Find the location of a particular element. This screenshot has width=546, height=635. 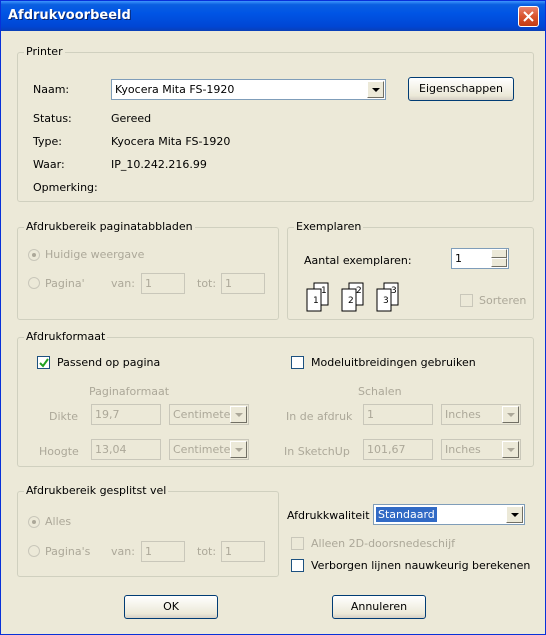

hidden-lines-label: Verborgen lijnen nauwkeurig berekenen is located at coordinates (421, 565).